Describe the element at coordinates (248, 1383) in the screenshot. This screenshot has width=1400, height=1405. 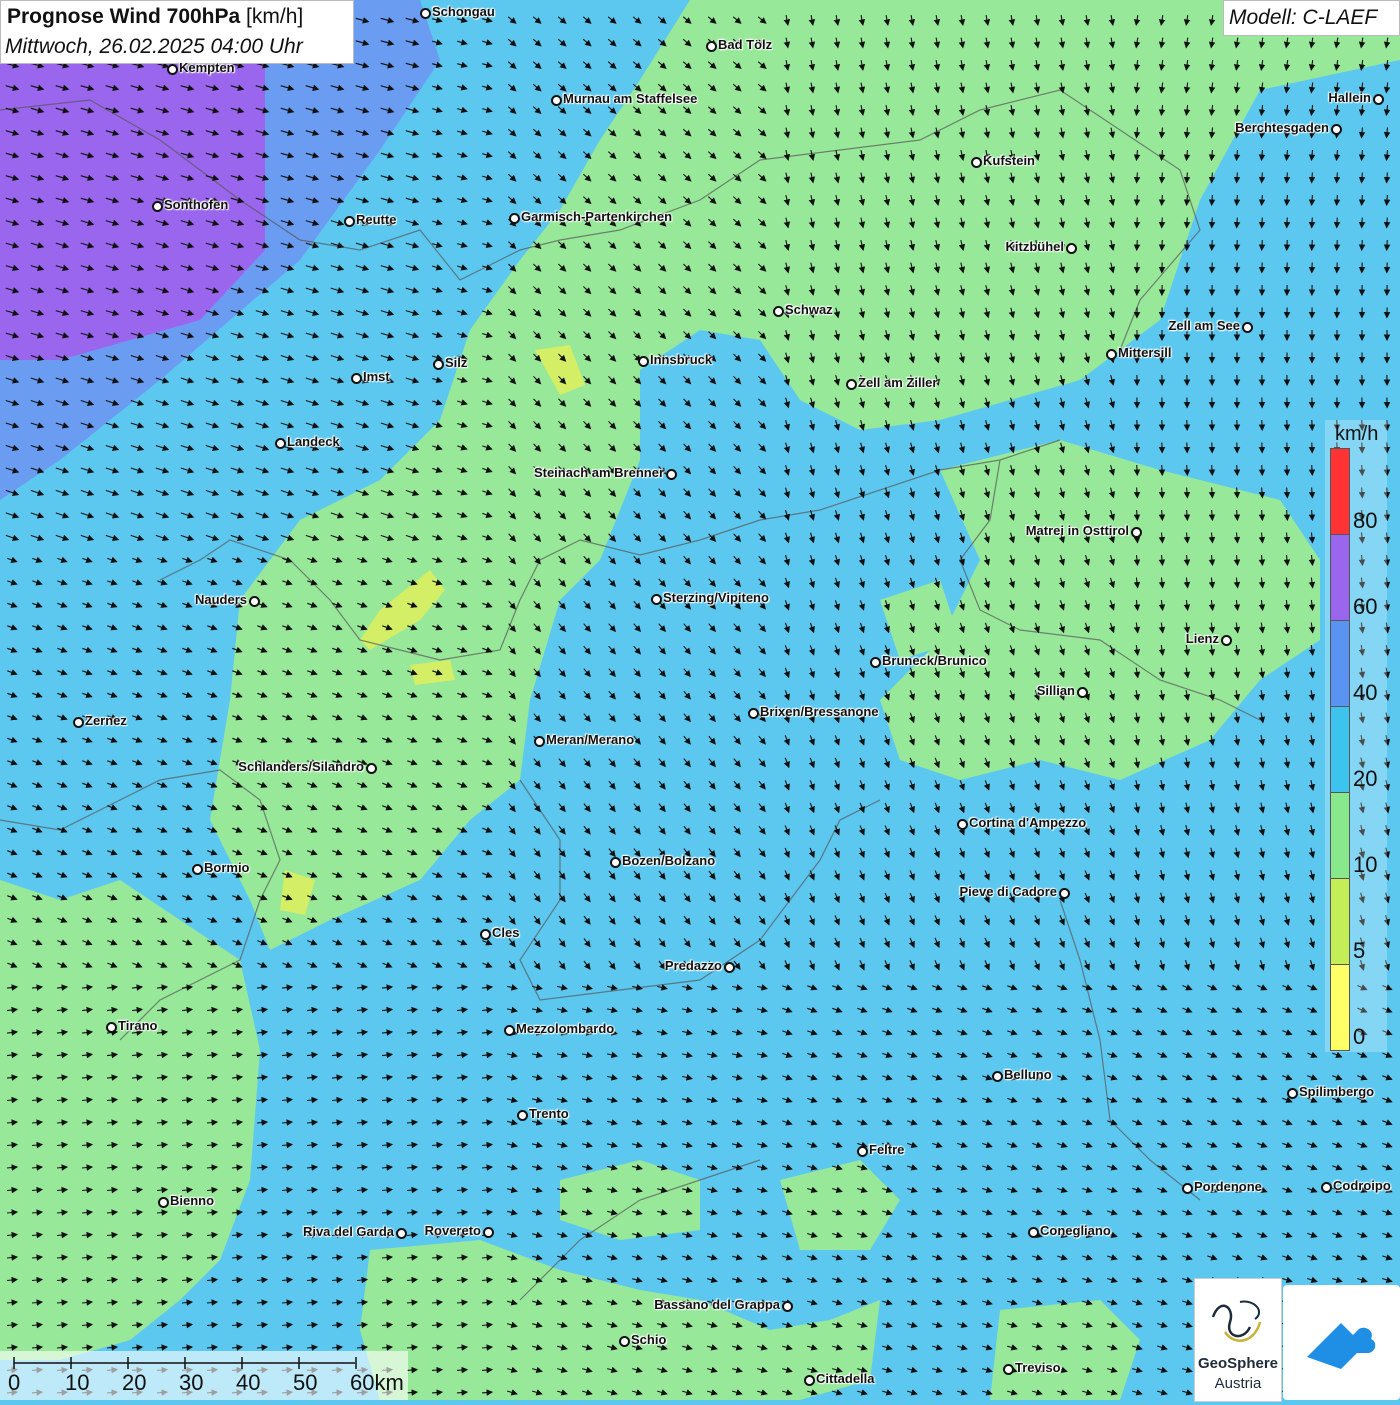
I see `scale-label: 40` at that location.